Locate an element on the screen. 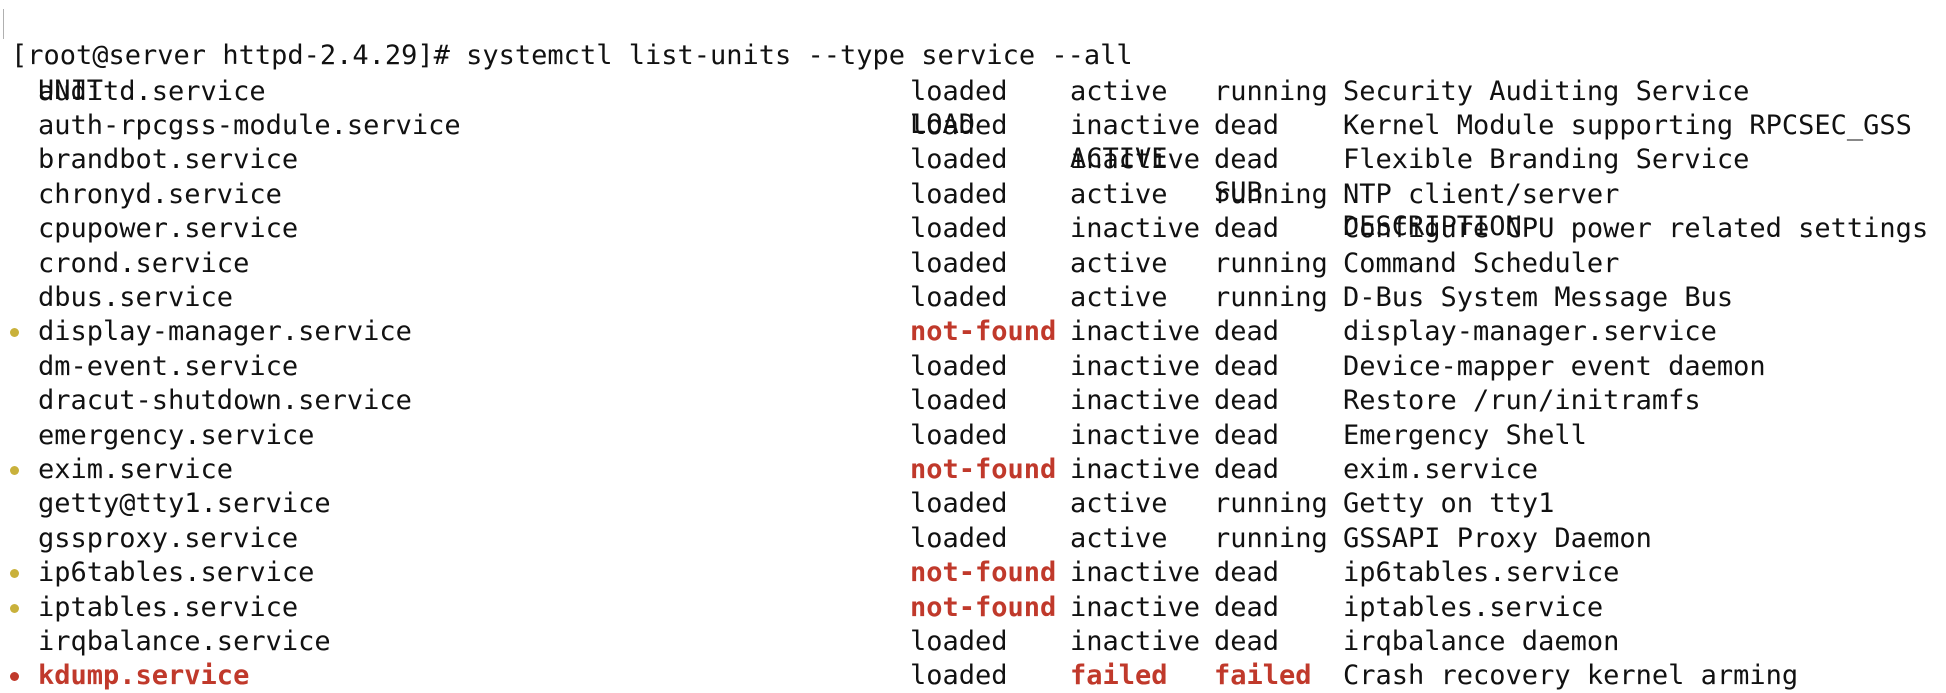 The width and height of the screenshot is (1946, 693). cell-description: Kernel Module supporting RPCSEC_GSS is located at coordinates (1627, 125).